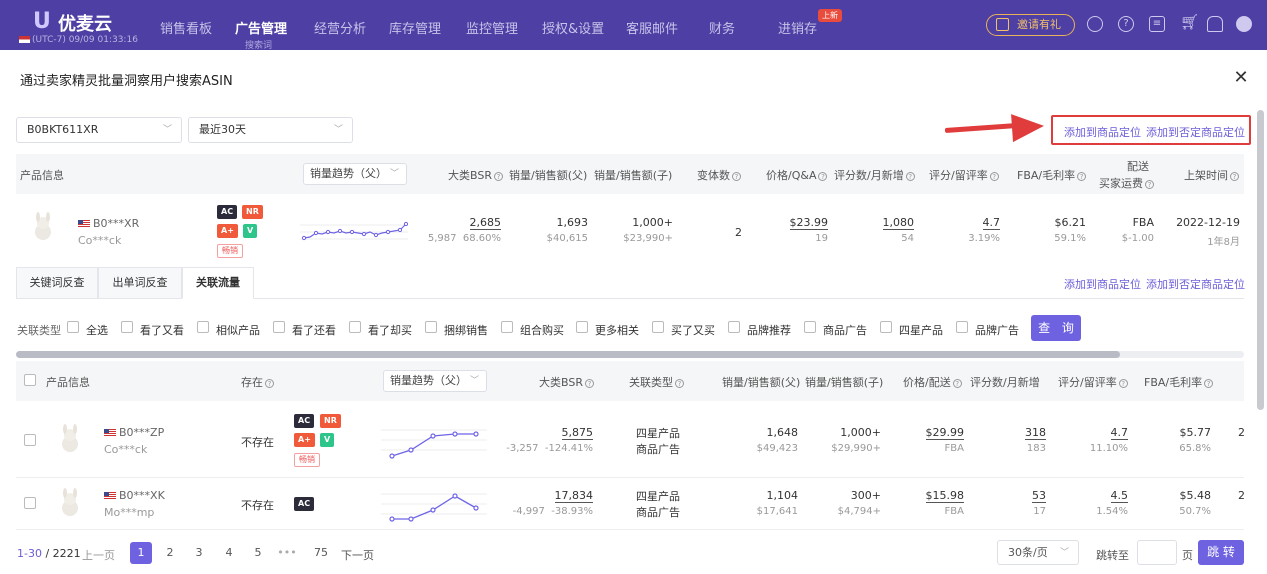 This screenshot has width=1267, height=574. What do you see at coordinates (1102, 132) in the screenshot?
I see `add-to-product-targeting-link: 添加到商品定位` at bounding box center [1102, 132].